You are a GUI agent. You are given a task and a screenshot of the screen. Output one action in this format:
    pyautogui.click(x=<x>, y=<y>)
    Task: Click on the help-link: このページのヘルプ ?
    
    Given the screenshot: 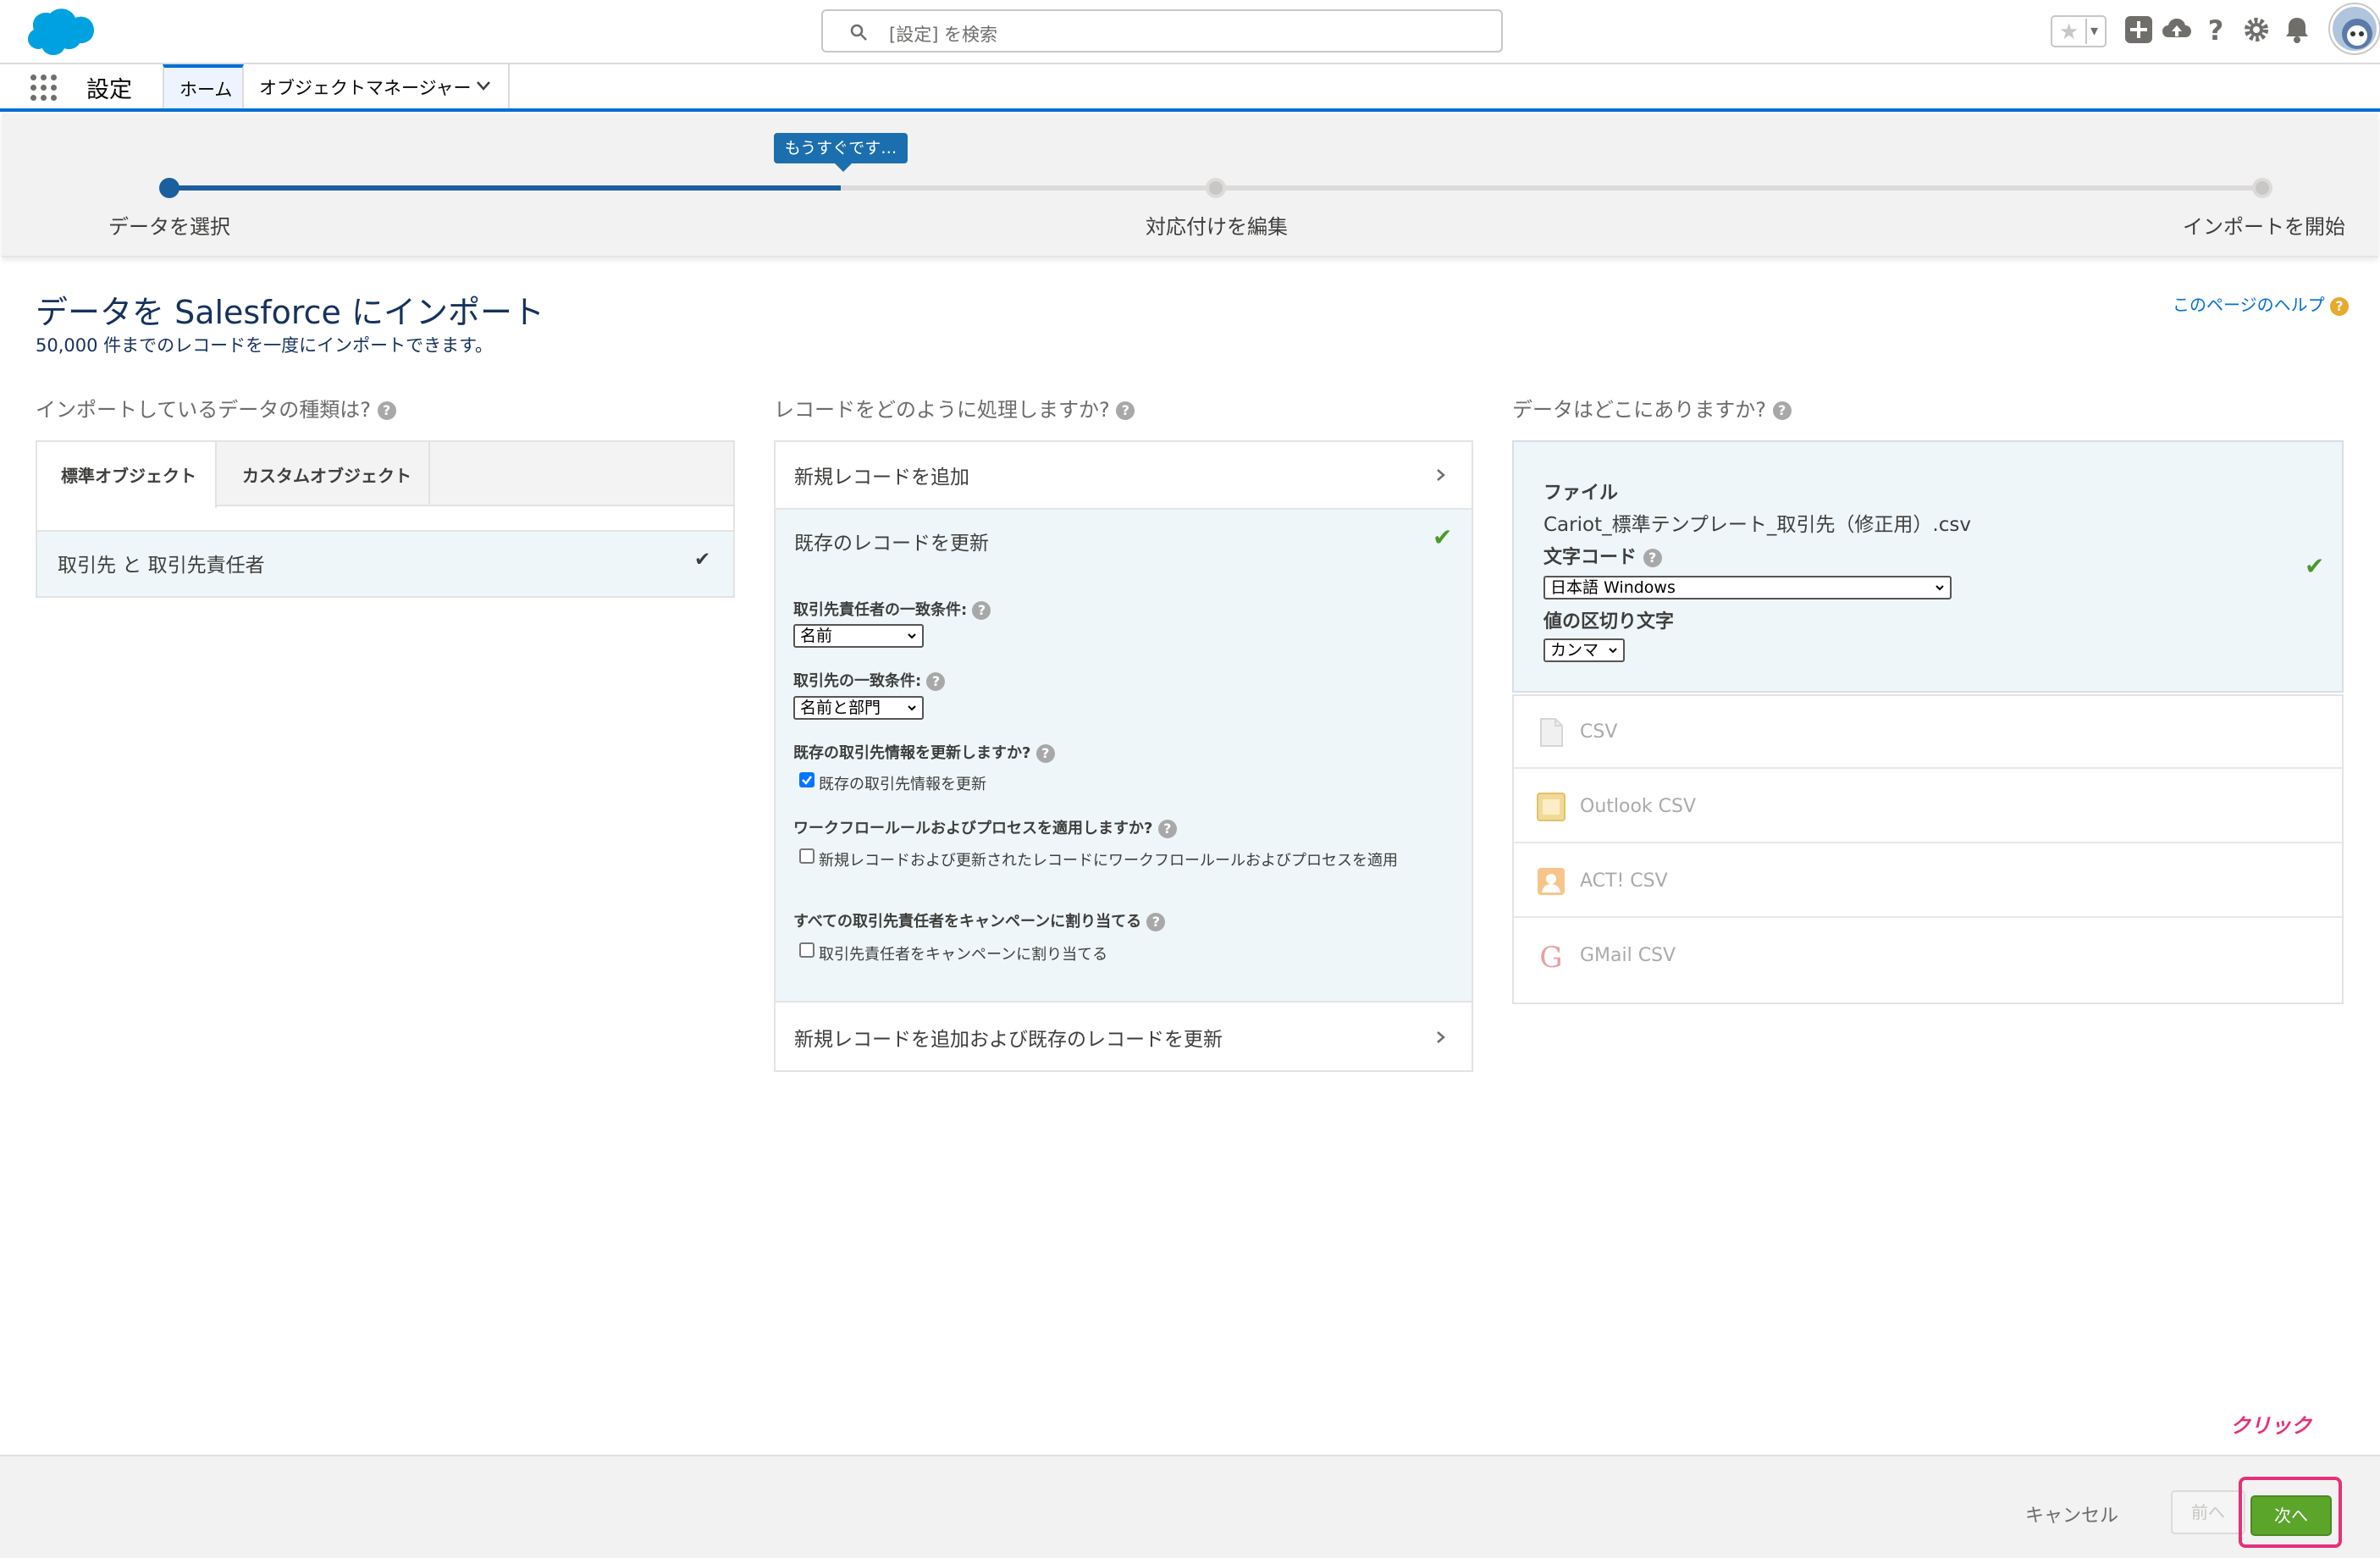 What is the action you would take?
    pyautogui.click(x=2261, y=304)
    